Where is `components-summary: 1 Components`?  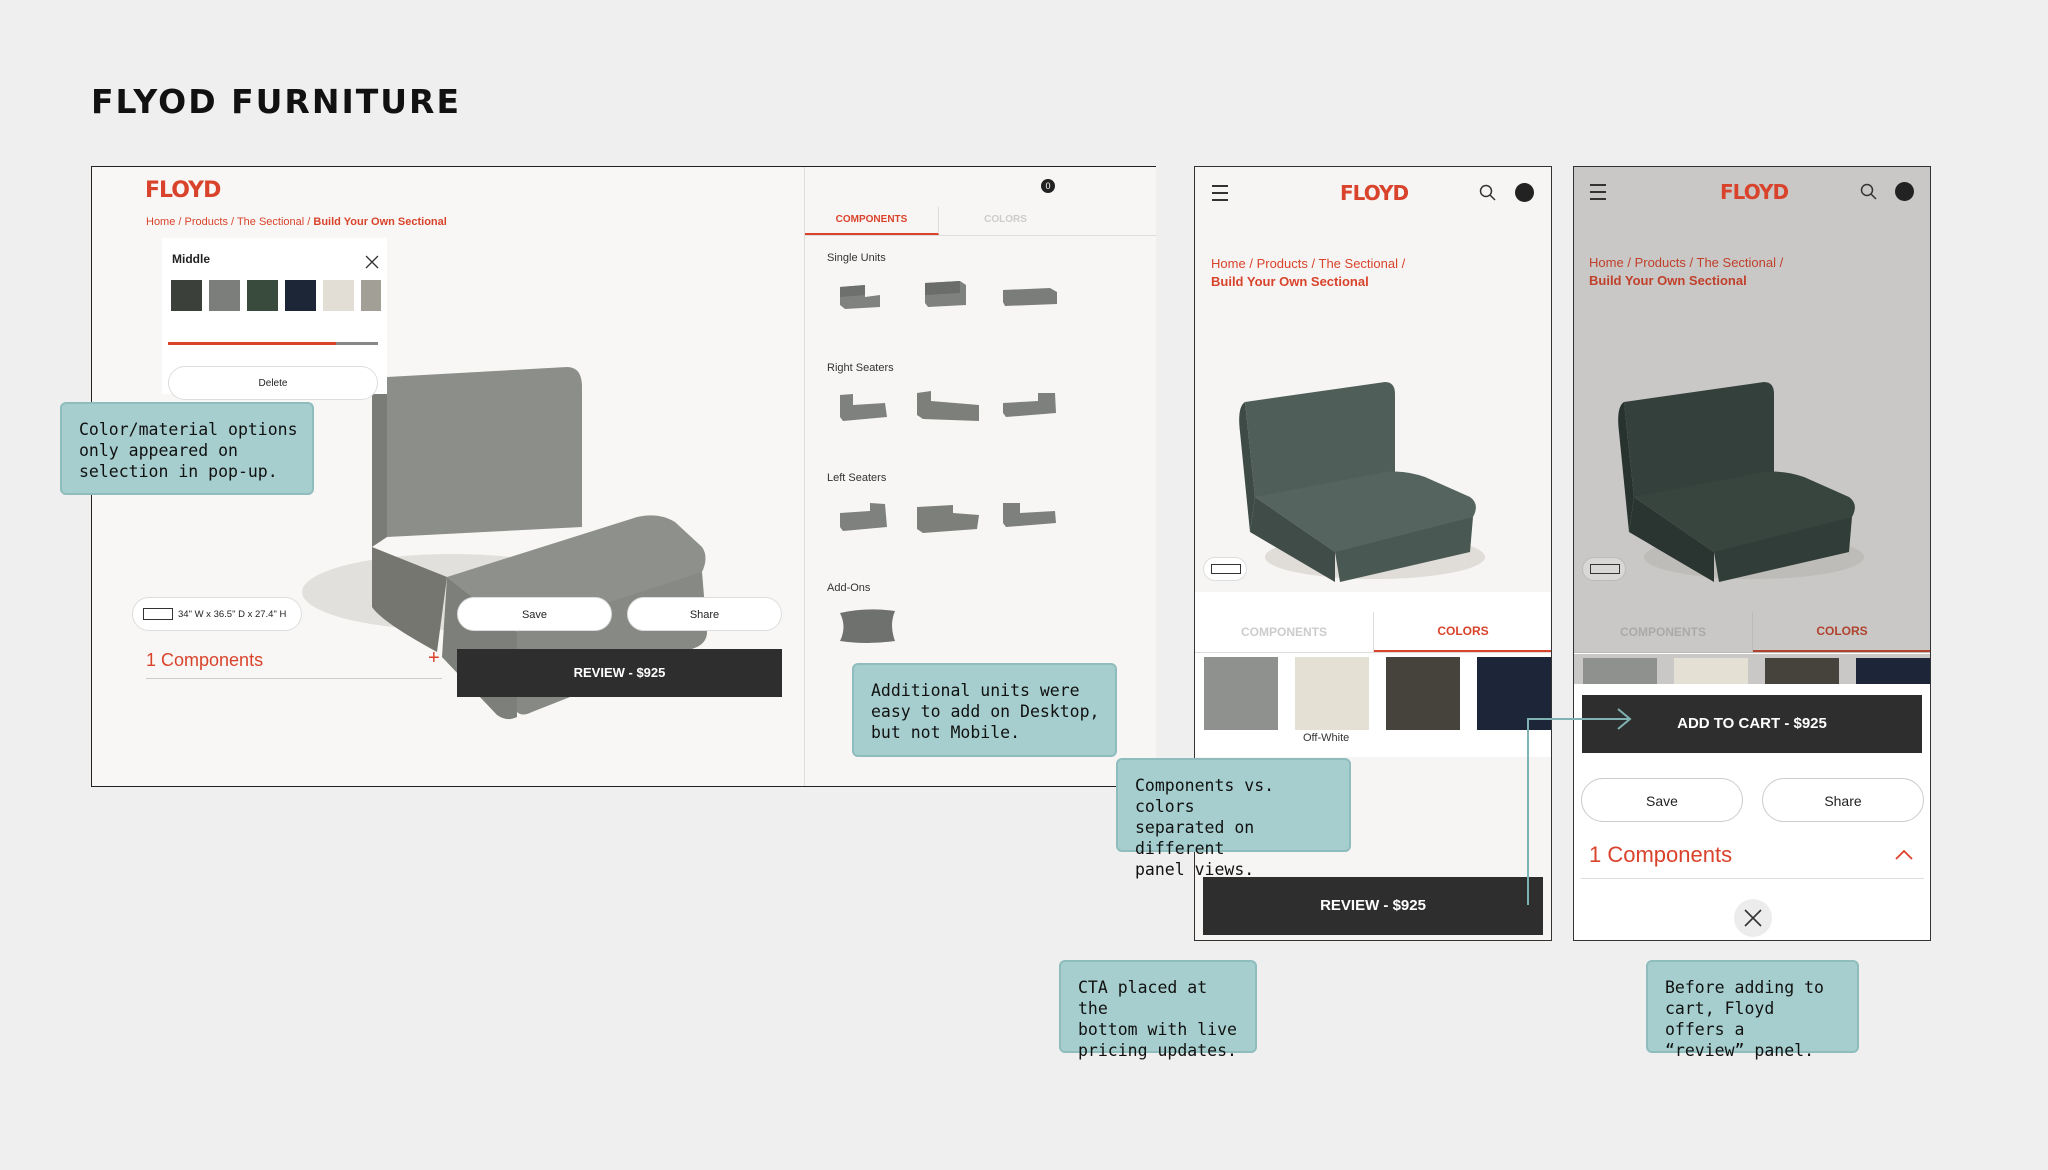 components-summary: 1 Components is located at coordinates (204, 660).